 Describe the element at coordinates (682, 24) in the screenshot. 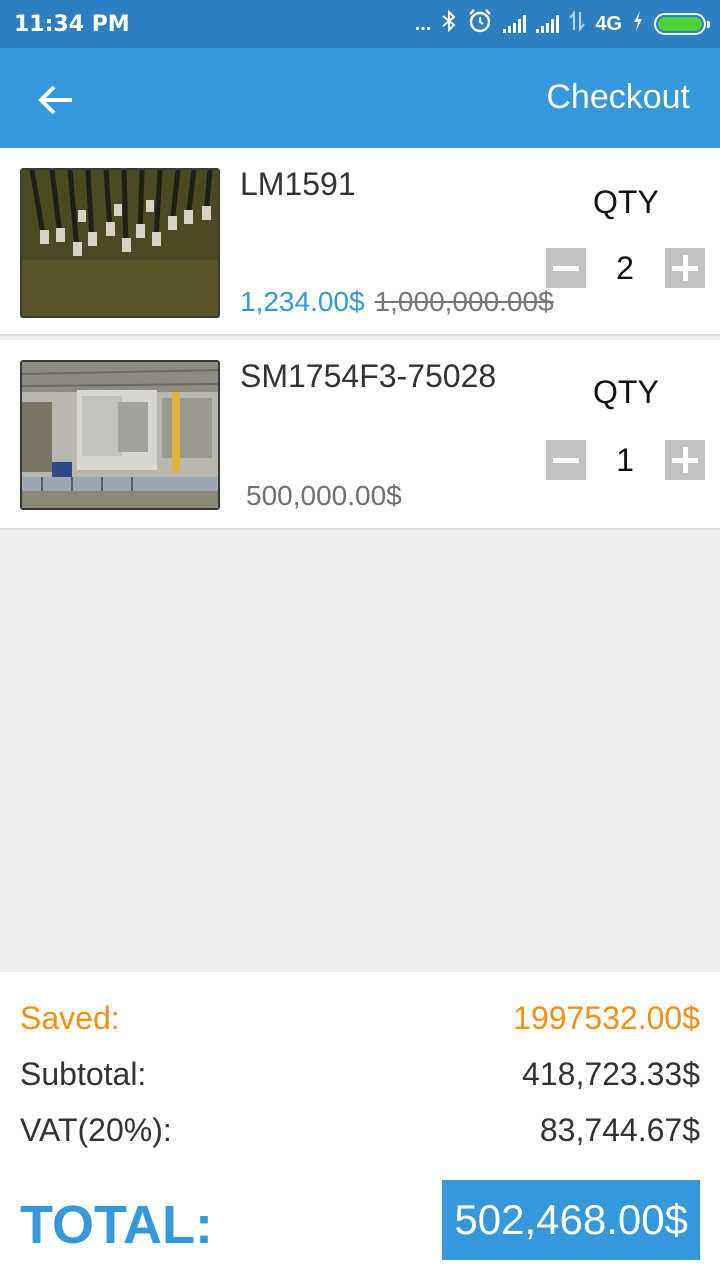

I see `battery-icon` at that location.